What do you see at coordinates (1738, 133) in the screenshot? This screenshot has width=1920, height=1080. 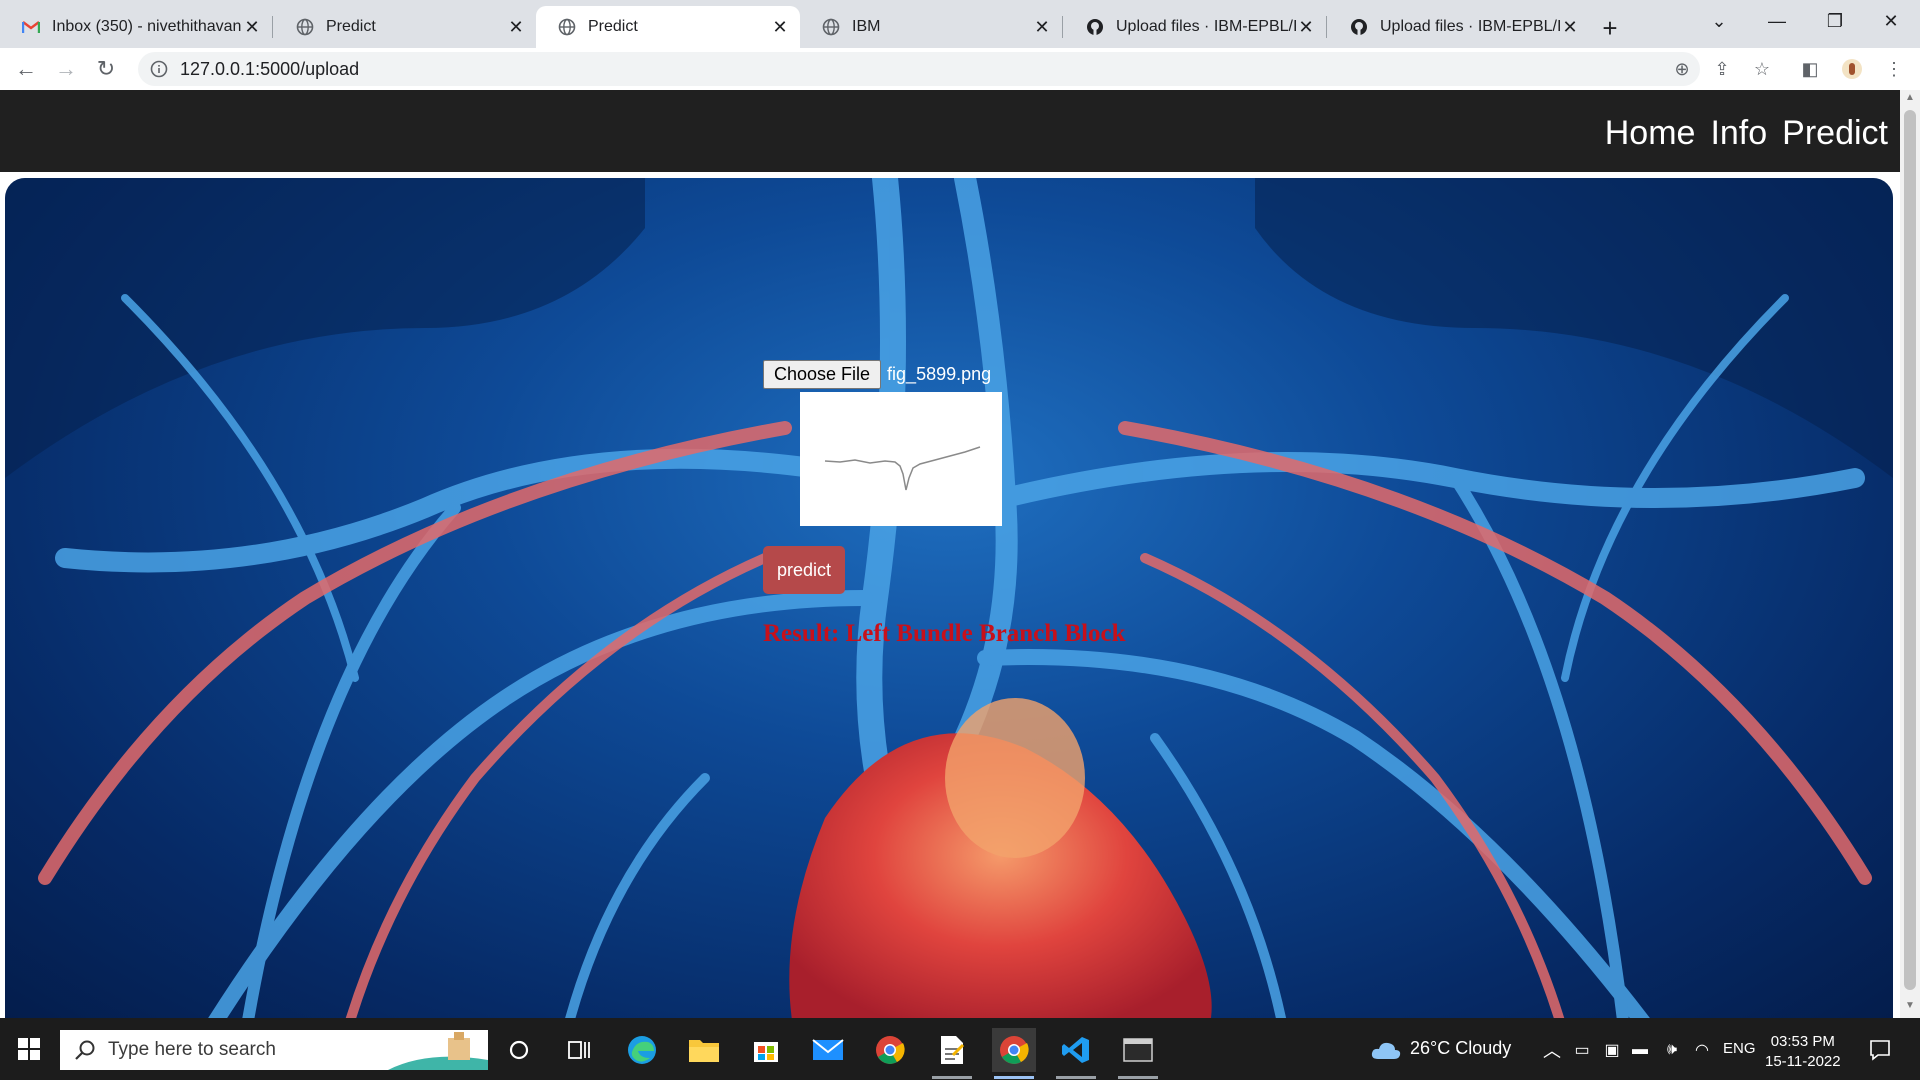 I see `nav-info-link: Info` at bounding box center [1738, 133].